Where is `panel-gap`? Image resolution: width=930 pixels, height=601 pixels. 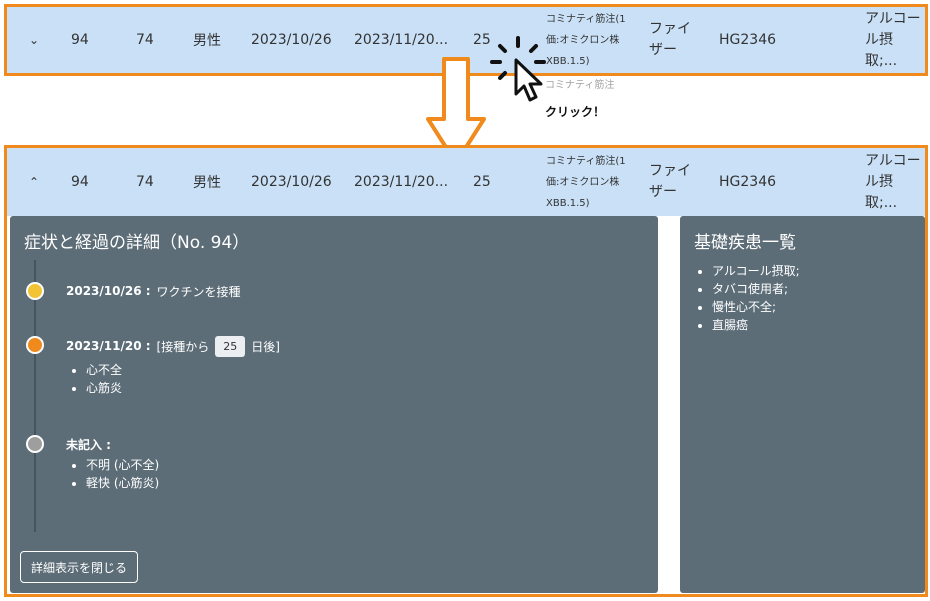 panel-gap is located at coordinates (669, 404).